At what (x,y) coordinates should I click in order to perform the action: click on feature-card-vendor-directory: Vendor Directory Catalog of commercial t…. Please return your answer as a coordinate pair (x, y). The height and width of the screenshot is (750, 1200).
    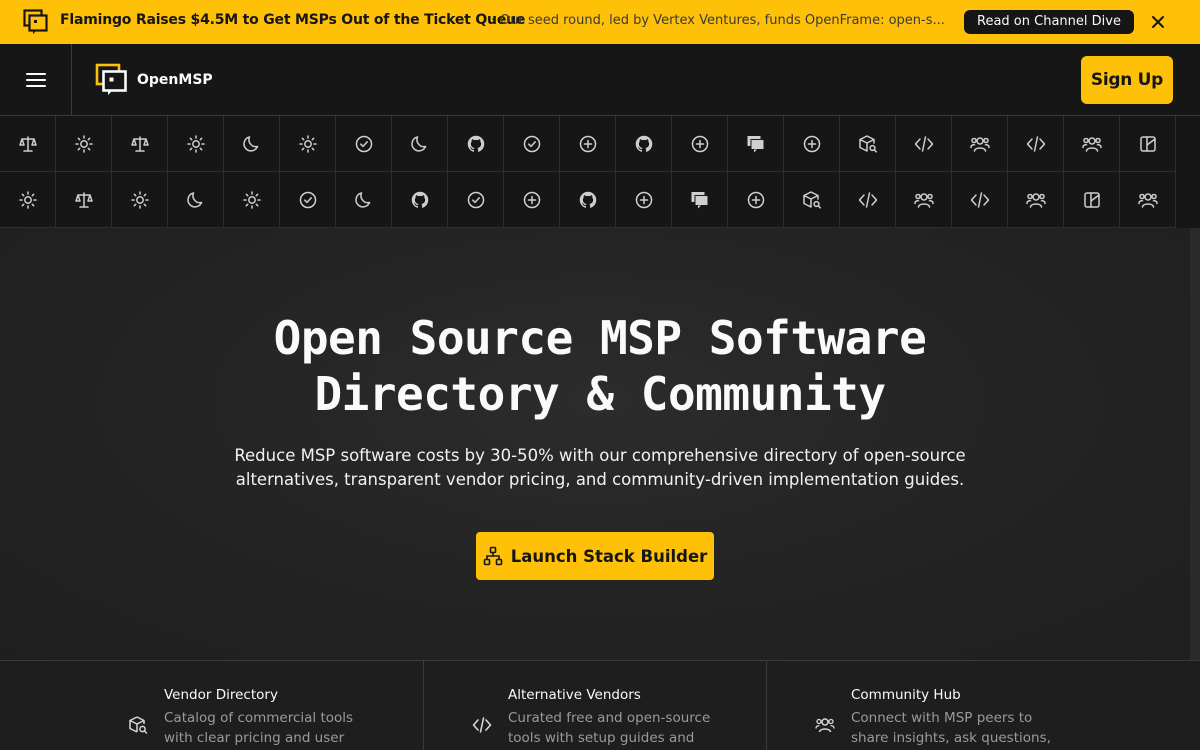
    Looking at the image, I should click on (268, 705).